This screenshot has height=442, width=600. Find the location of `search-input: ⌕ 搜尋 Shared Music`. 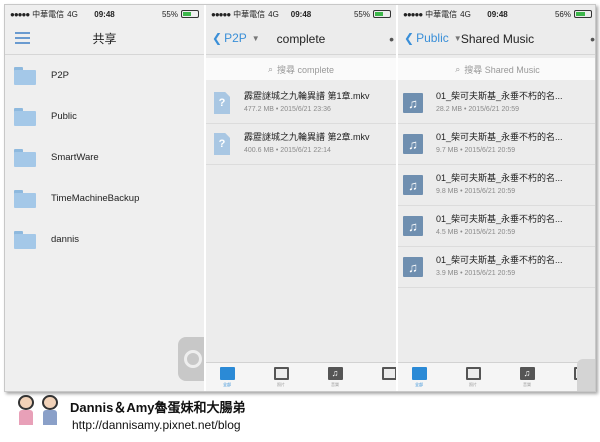

search-input: ⌕ 搜尋 Shared Music is located at coordinates (496, 69).